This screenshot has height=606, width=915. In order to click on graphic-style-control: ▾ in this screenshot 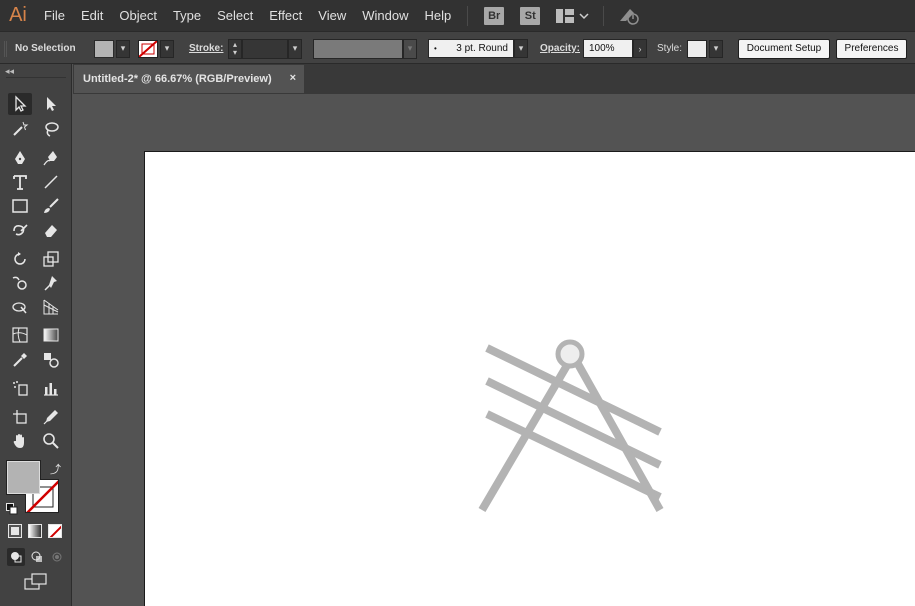, I will do `click(705, 48)`.